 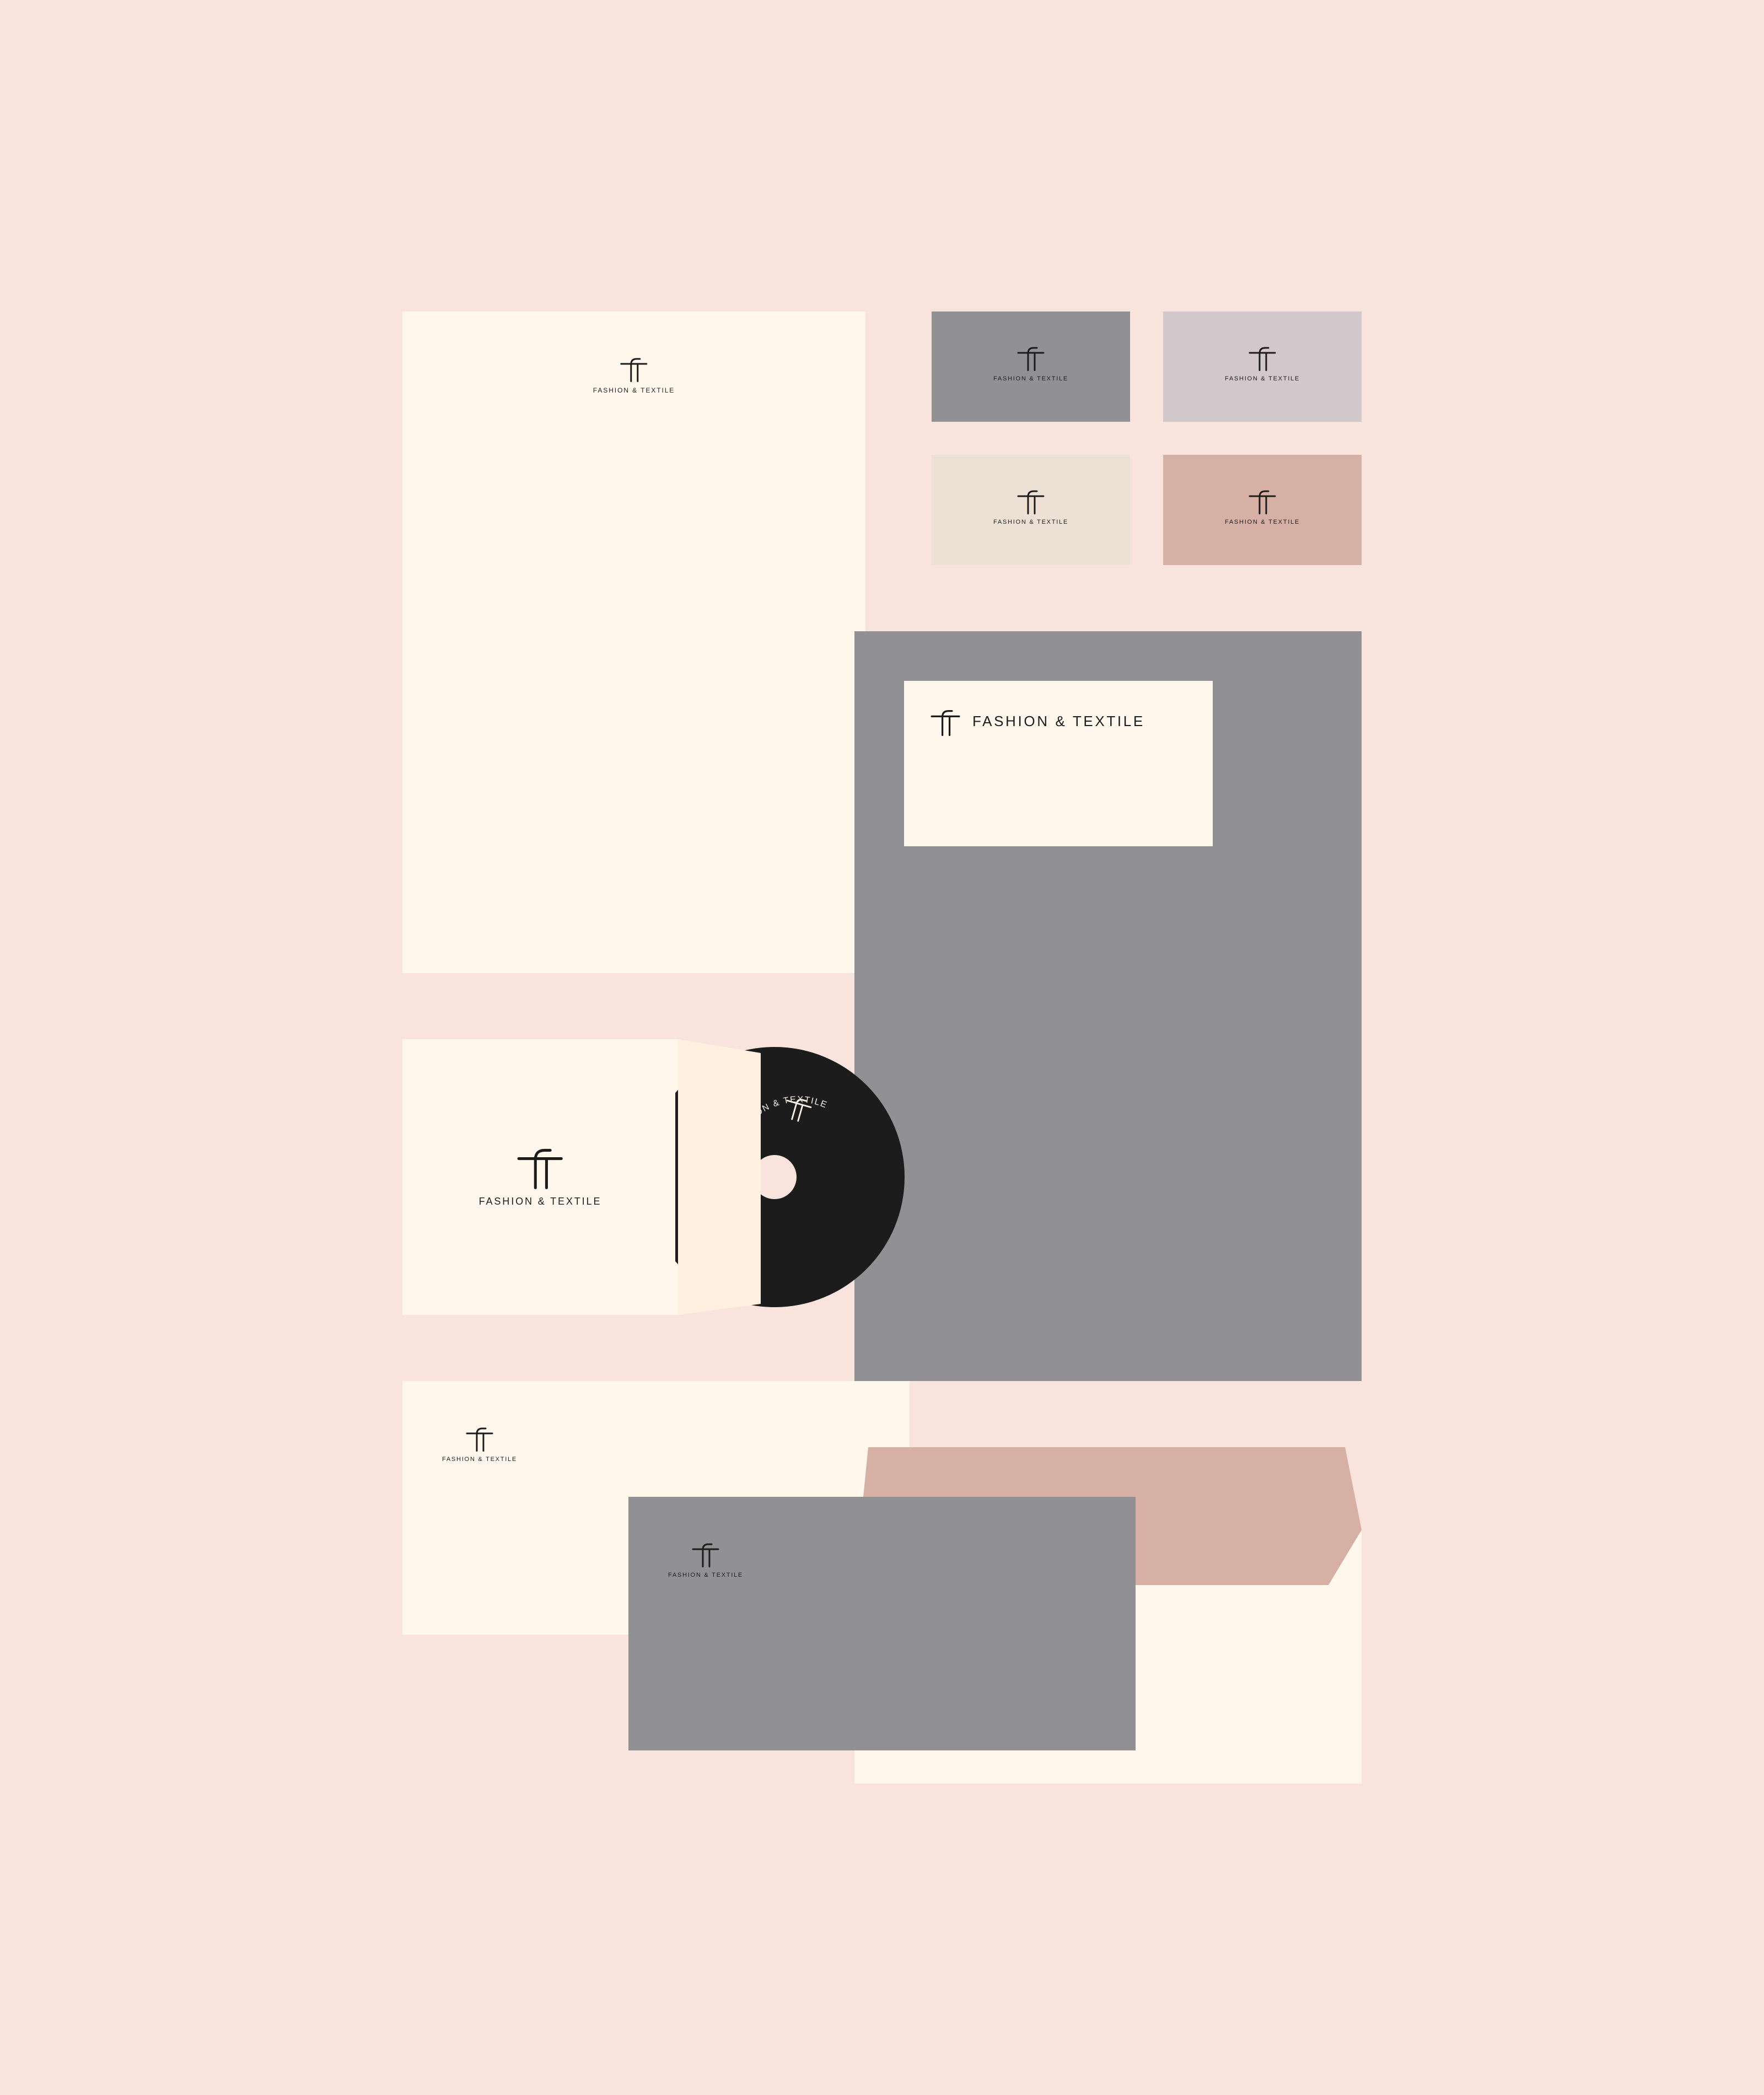 What do you see at coordinates (633, 642) in the screenshot?
I see `letterhead: FASHION & TEXTILE` at bounding box center [633, 642].